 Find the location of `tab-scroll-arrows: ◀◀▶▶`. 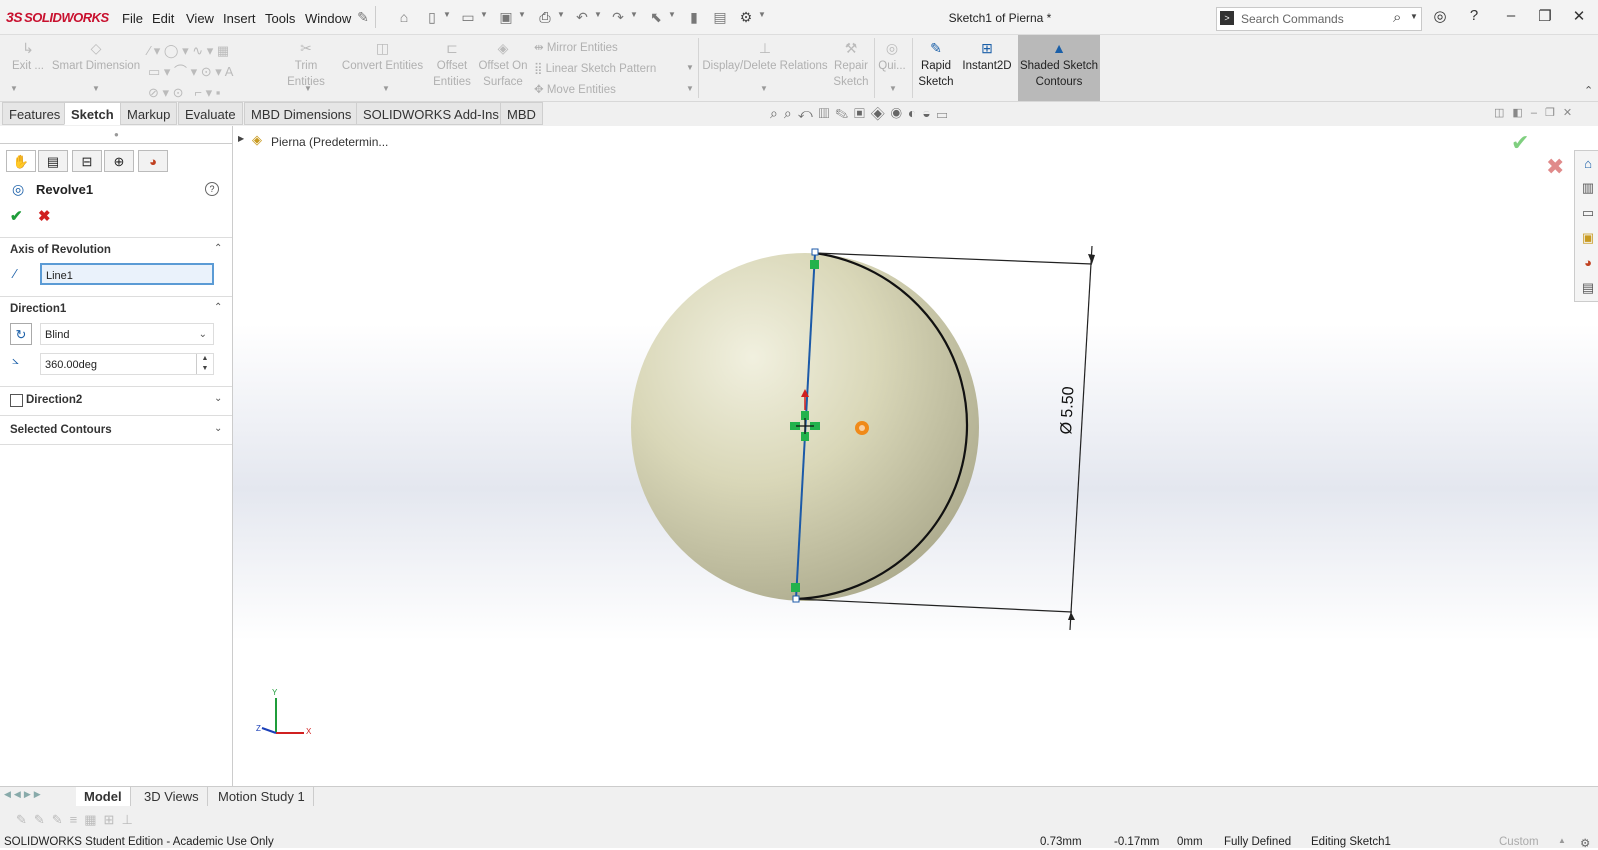

tab-scroll-arrows: ◀◀▶▶ is located at coordinates (24, 794).